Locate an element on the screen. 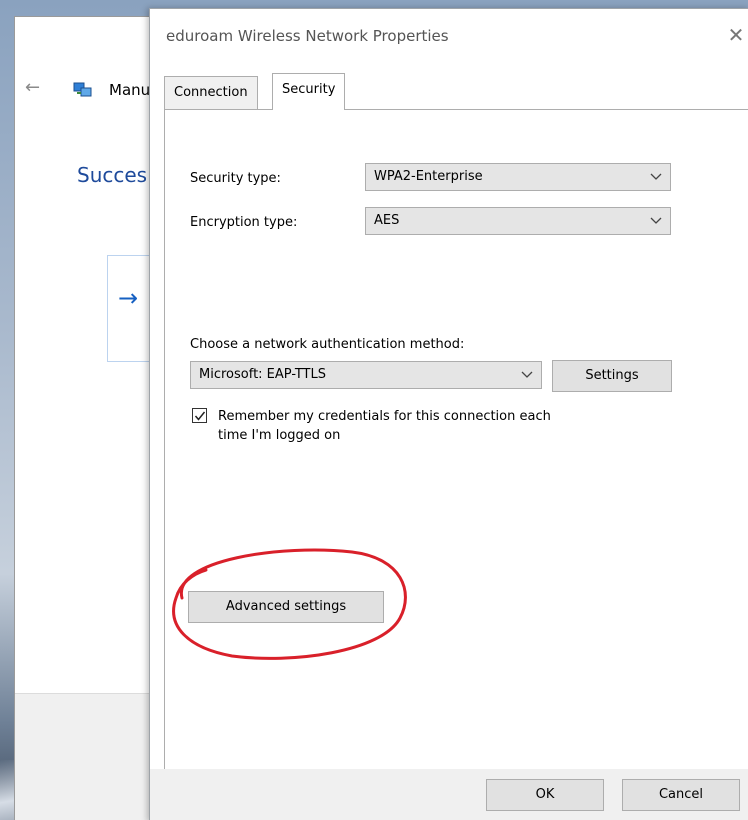  tab-strip: Connection Security is located at coordinates (456, 92).